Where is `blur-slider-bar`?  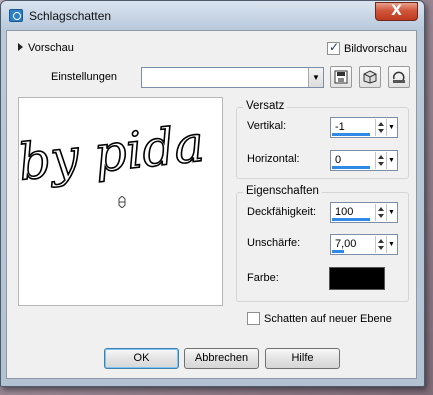
blur-slider-bar is located at coordinates (338, 251).